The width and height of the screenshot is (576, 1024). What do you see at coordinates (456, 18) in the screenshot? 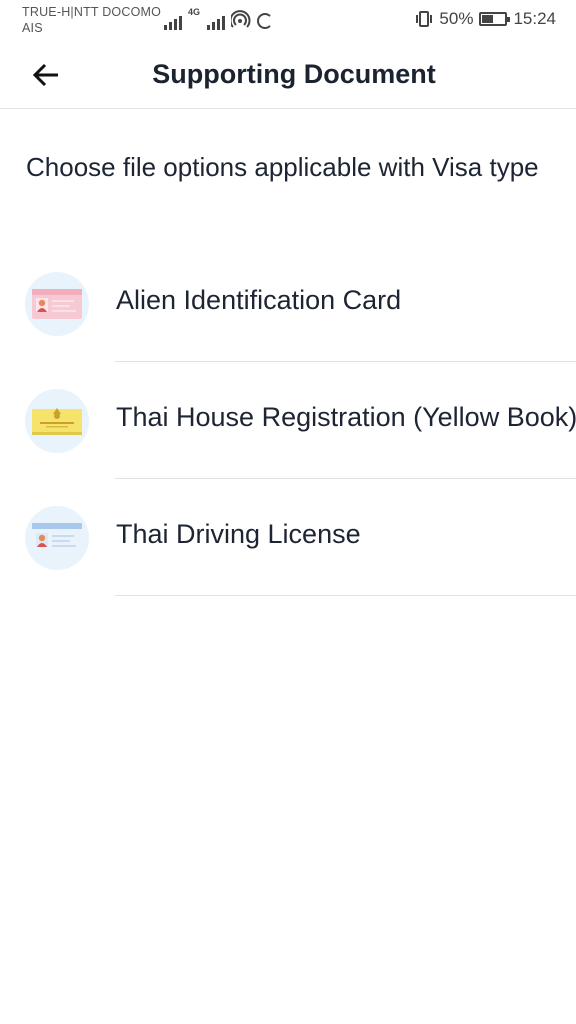
I see `battery-percent: 50%` at bounding box center [456, 18].